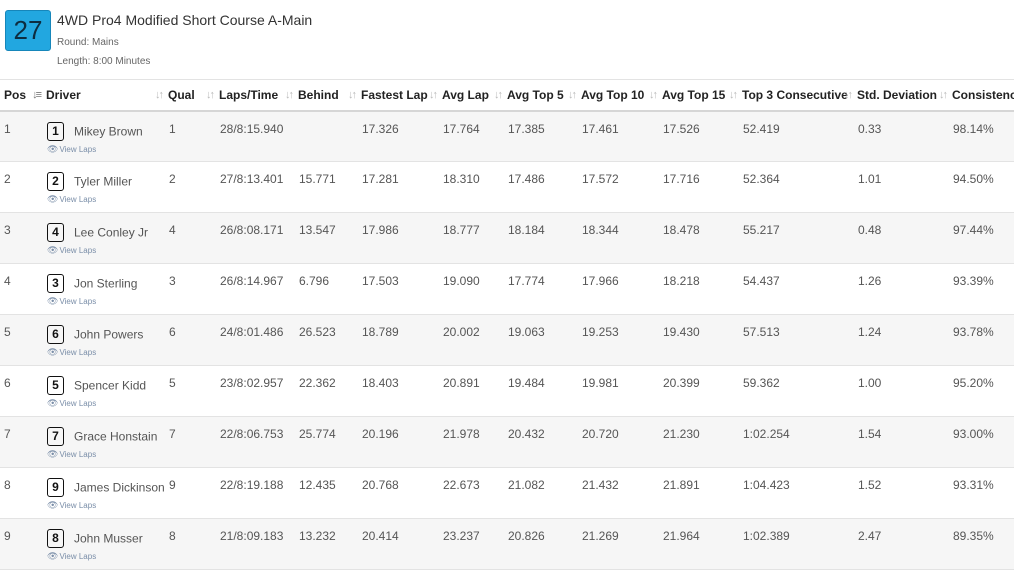  Describe the element at coordinates (172, 179) in the screenshot. I see `cell-qual: 2` at that location.